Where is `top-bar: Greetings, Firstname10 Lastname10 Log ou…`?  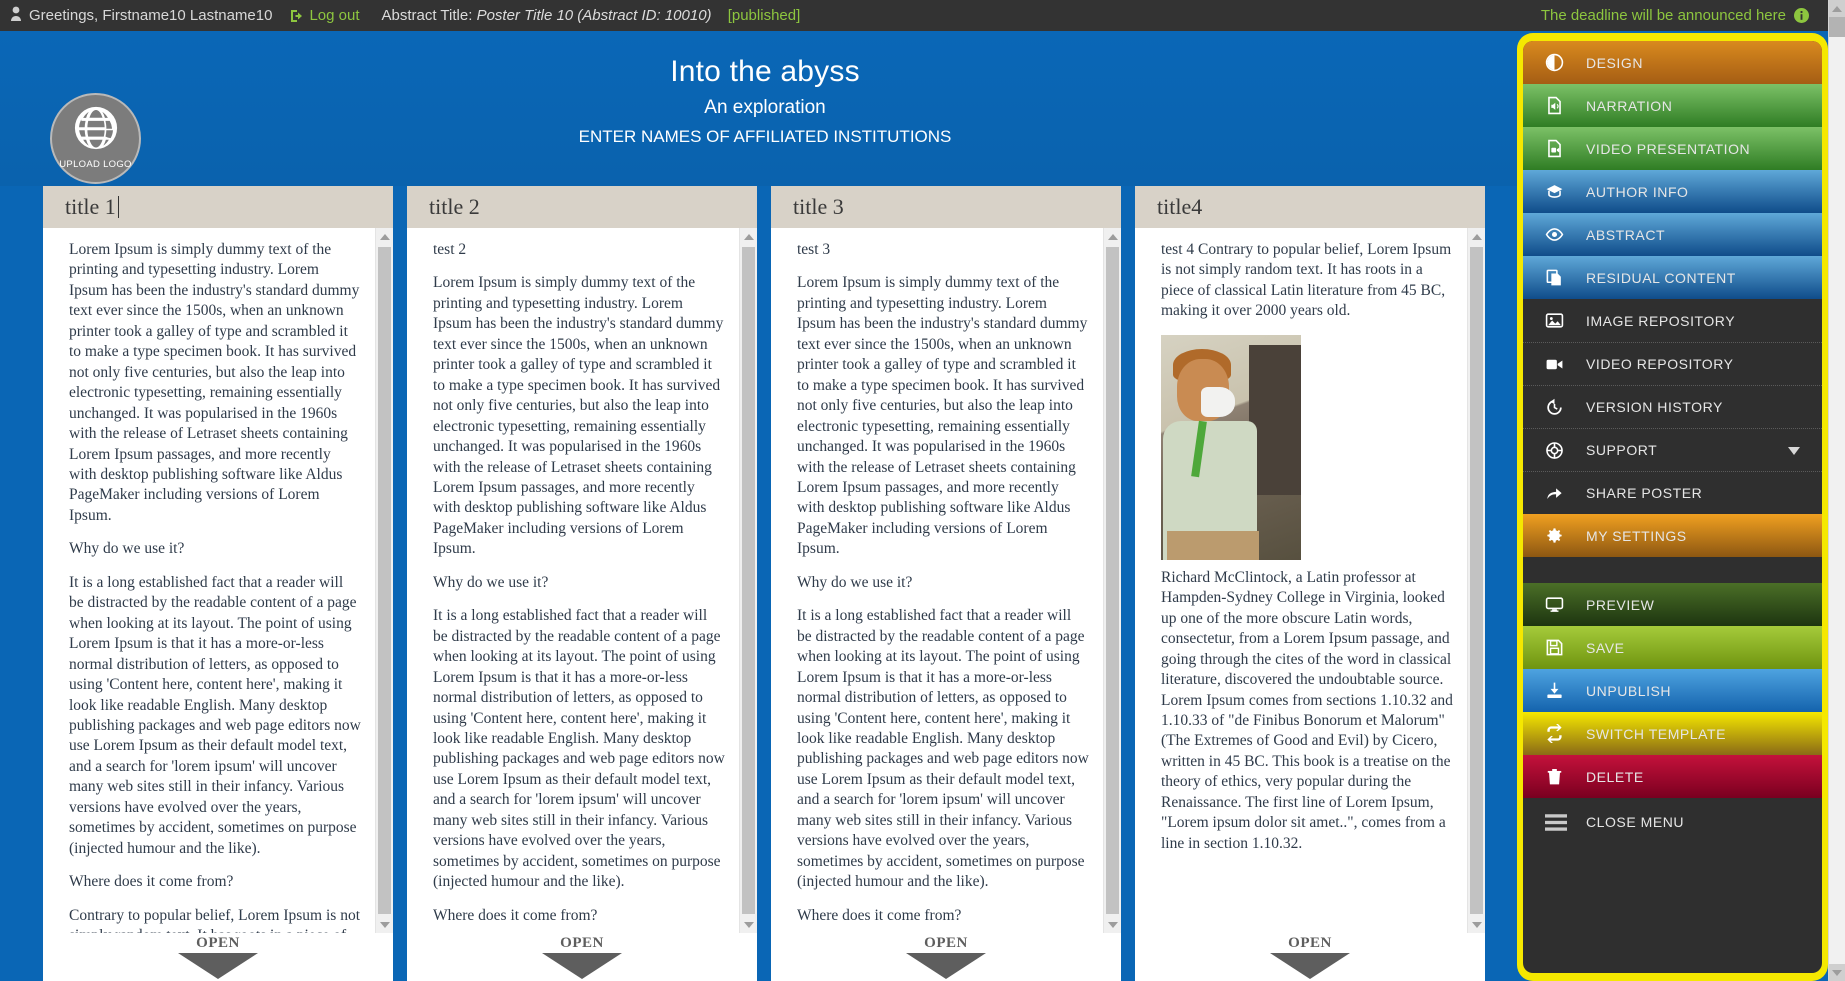 top-bar: Greetings, Firstname10 Lastname10 Log ou… is located at coordinates (922, 15).